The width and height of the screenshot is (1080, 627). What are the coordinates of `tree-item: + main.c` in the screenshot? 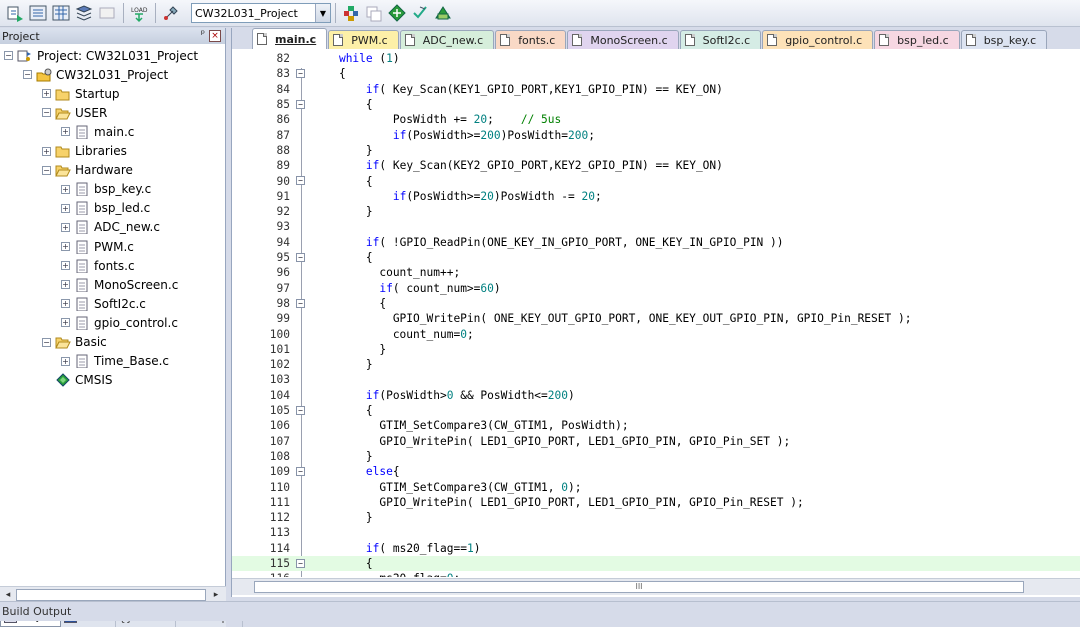 It's located at (97, 131).